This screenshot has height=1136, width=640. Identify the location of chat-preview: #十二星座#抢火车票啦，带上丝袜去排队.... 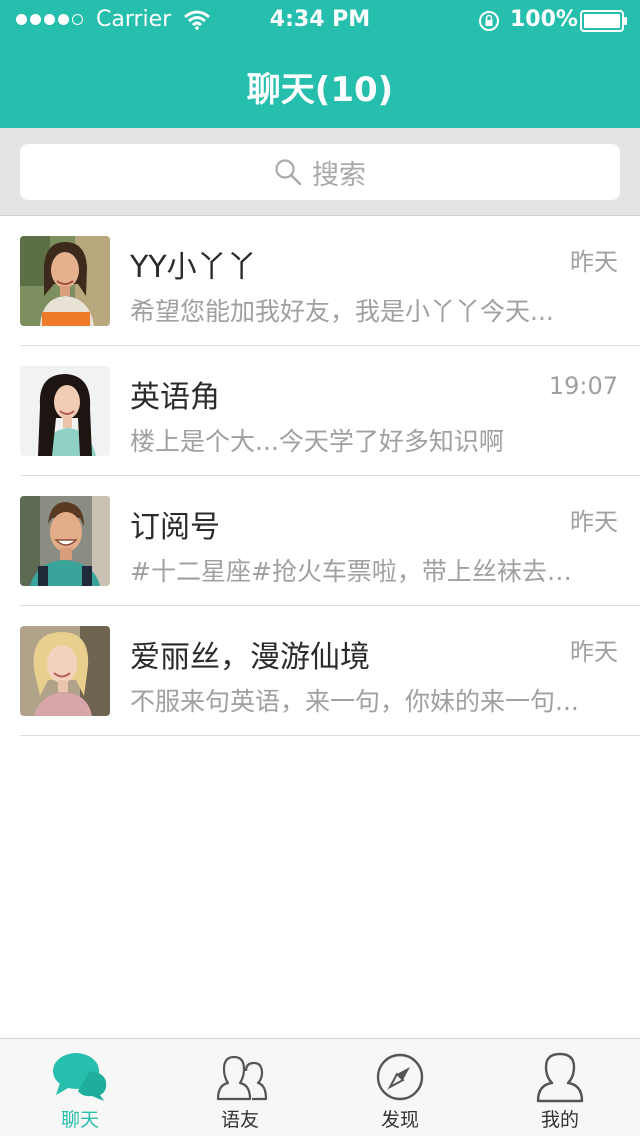
(355, 571).